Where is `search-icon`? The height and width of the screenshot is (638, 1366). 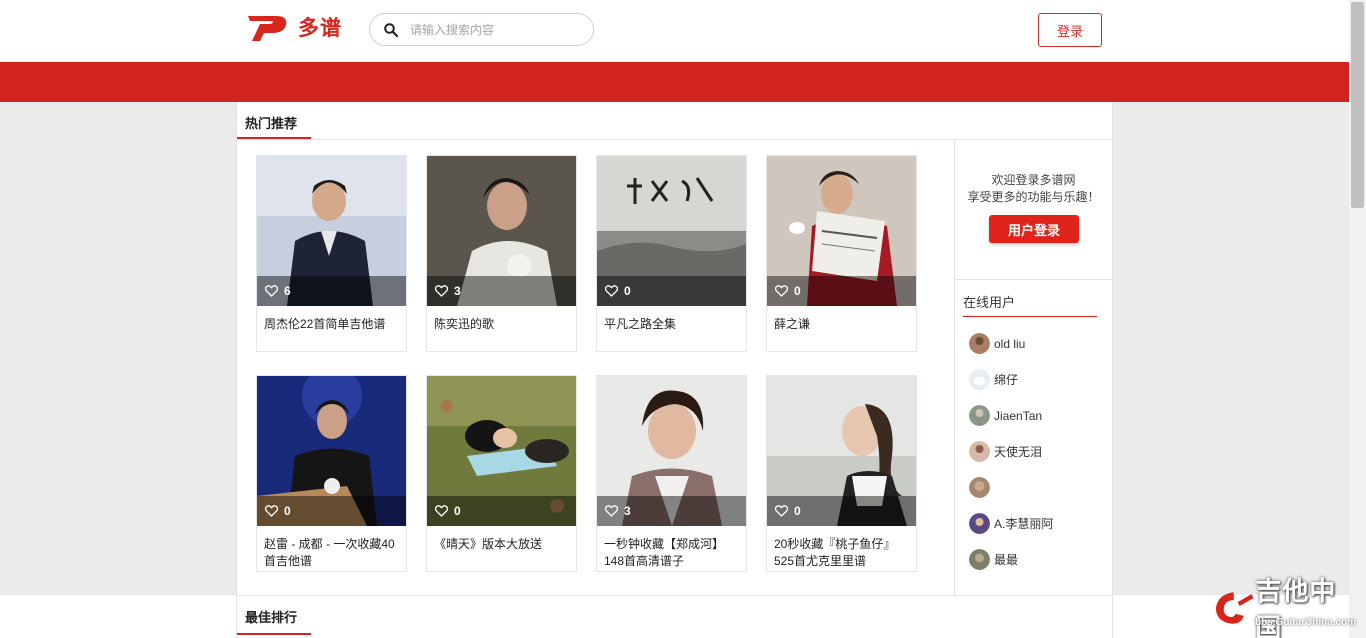
search-icon is located at coordinates (391, 29).